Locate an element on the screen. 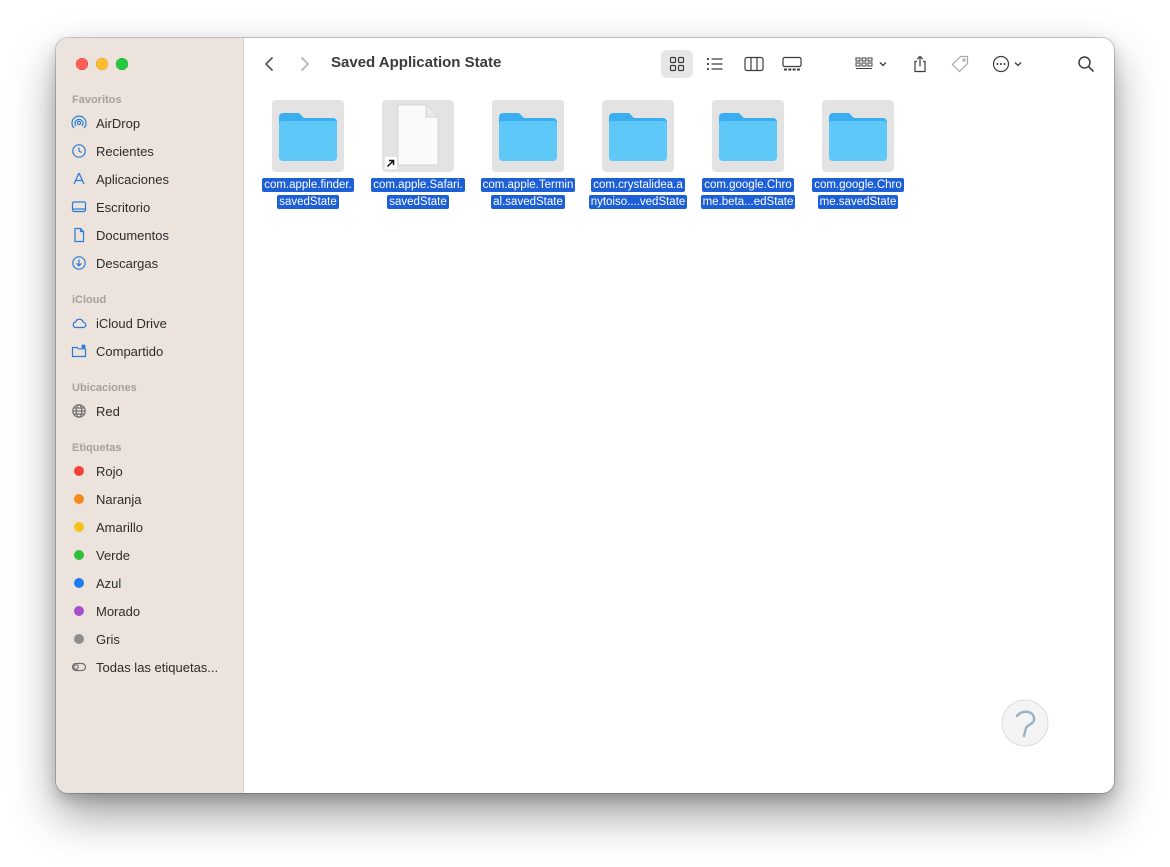  forward-button is located at coordinates (305, 64).